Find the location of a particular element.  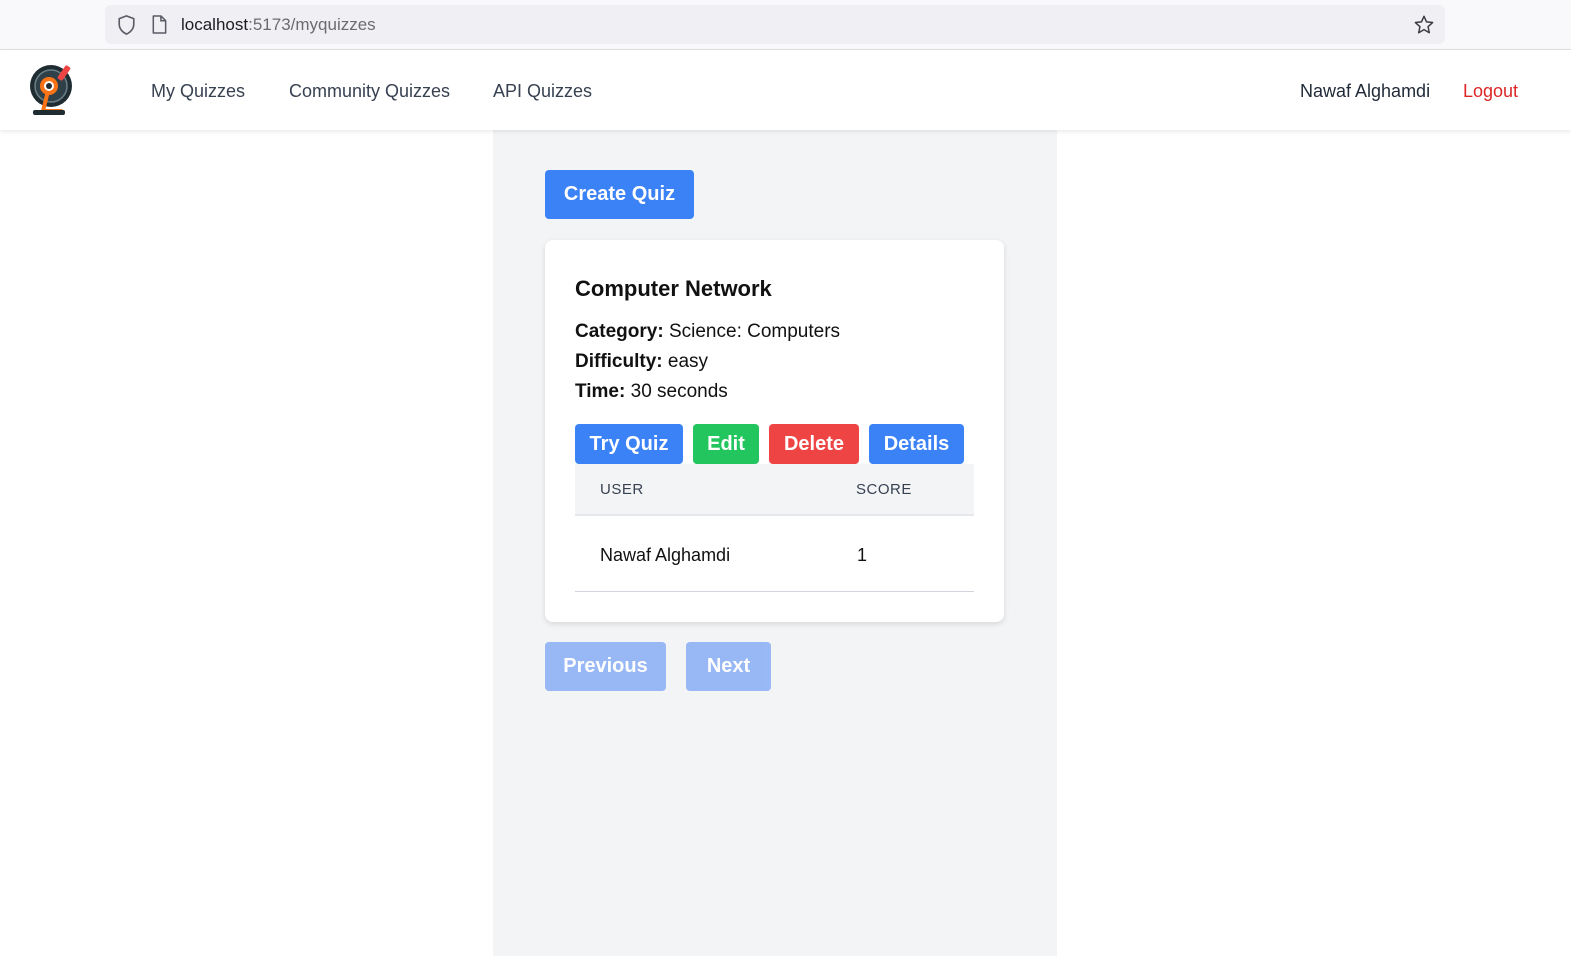

shield-icon is located at coordinates (126, 25).